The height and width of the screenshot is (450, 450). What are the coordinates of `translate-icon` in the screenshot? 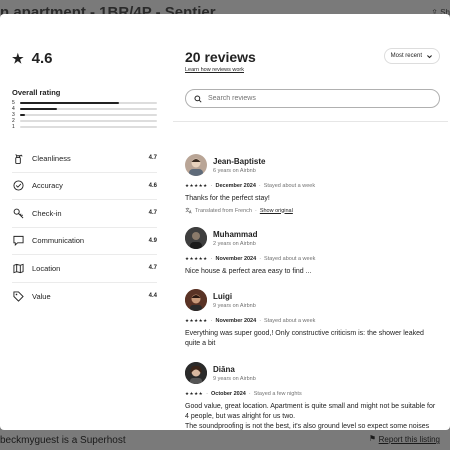 It's located at (188, 210).